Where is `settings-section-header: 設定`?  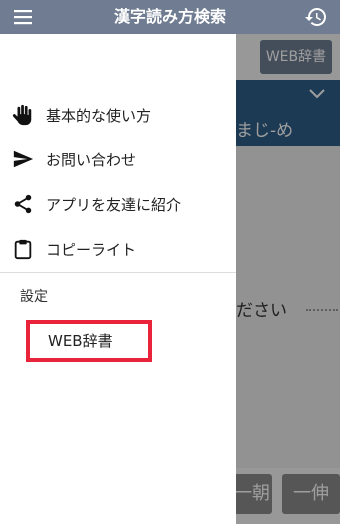 settings-section-header: 設定 is located at coordinates (34, 297).